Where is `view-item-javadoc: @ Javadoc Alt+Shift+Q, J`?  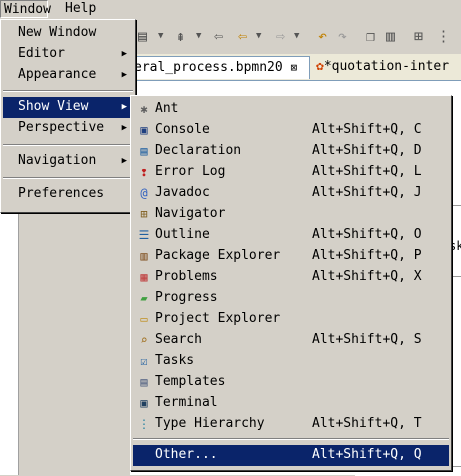 view-item-javadoc: @ Javadoc Alt+Shift+Q, J is located at coordinates (291, 193).